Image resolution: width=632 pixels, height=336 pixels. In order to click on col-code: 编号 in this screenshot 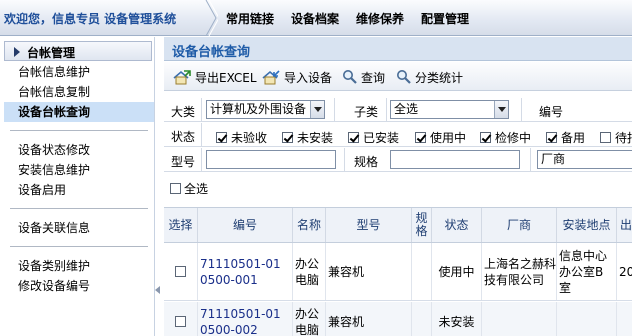, I will do `click(245, 225)`.